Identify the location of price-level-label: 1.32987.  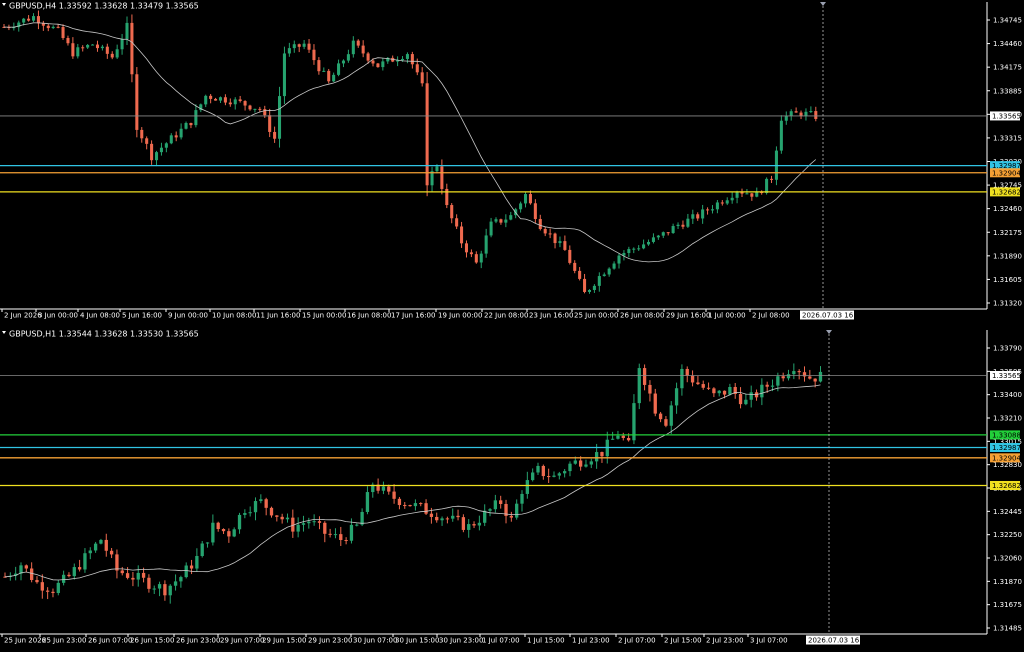
(1006, 448).